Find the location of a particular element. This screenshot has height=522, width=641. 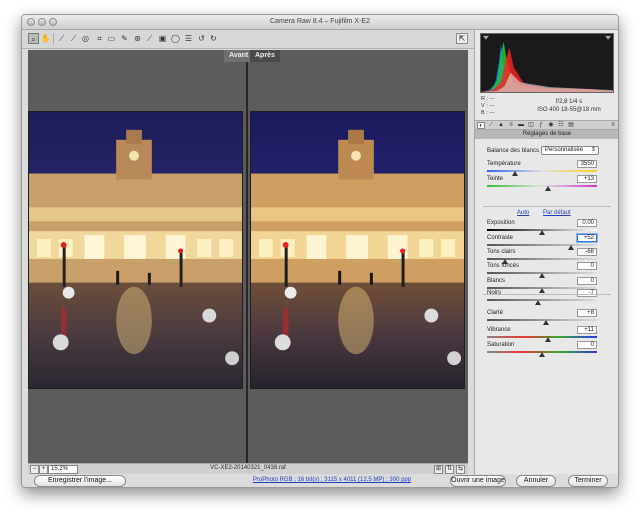

tab-lens-icon: ◫ is located at coordinates (531, 125).